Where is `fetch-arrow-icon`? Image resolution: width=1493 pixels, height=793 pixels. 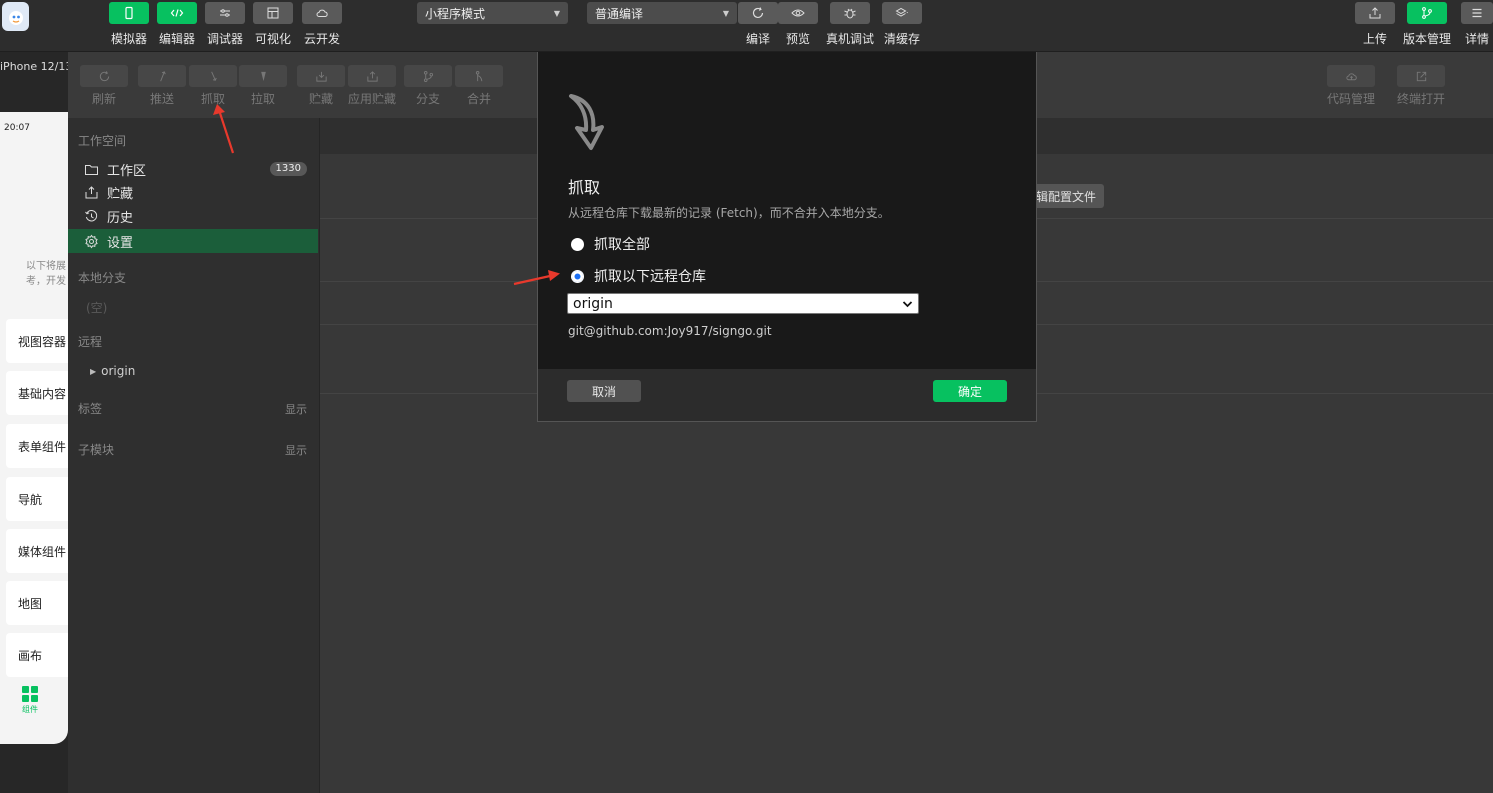 fetch-arrow-icon is located at coordinates (586, 122).